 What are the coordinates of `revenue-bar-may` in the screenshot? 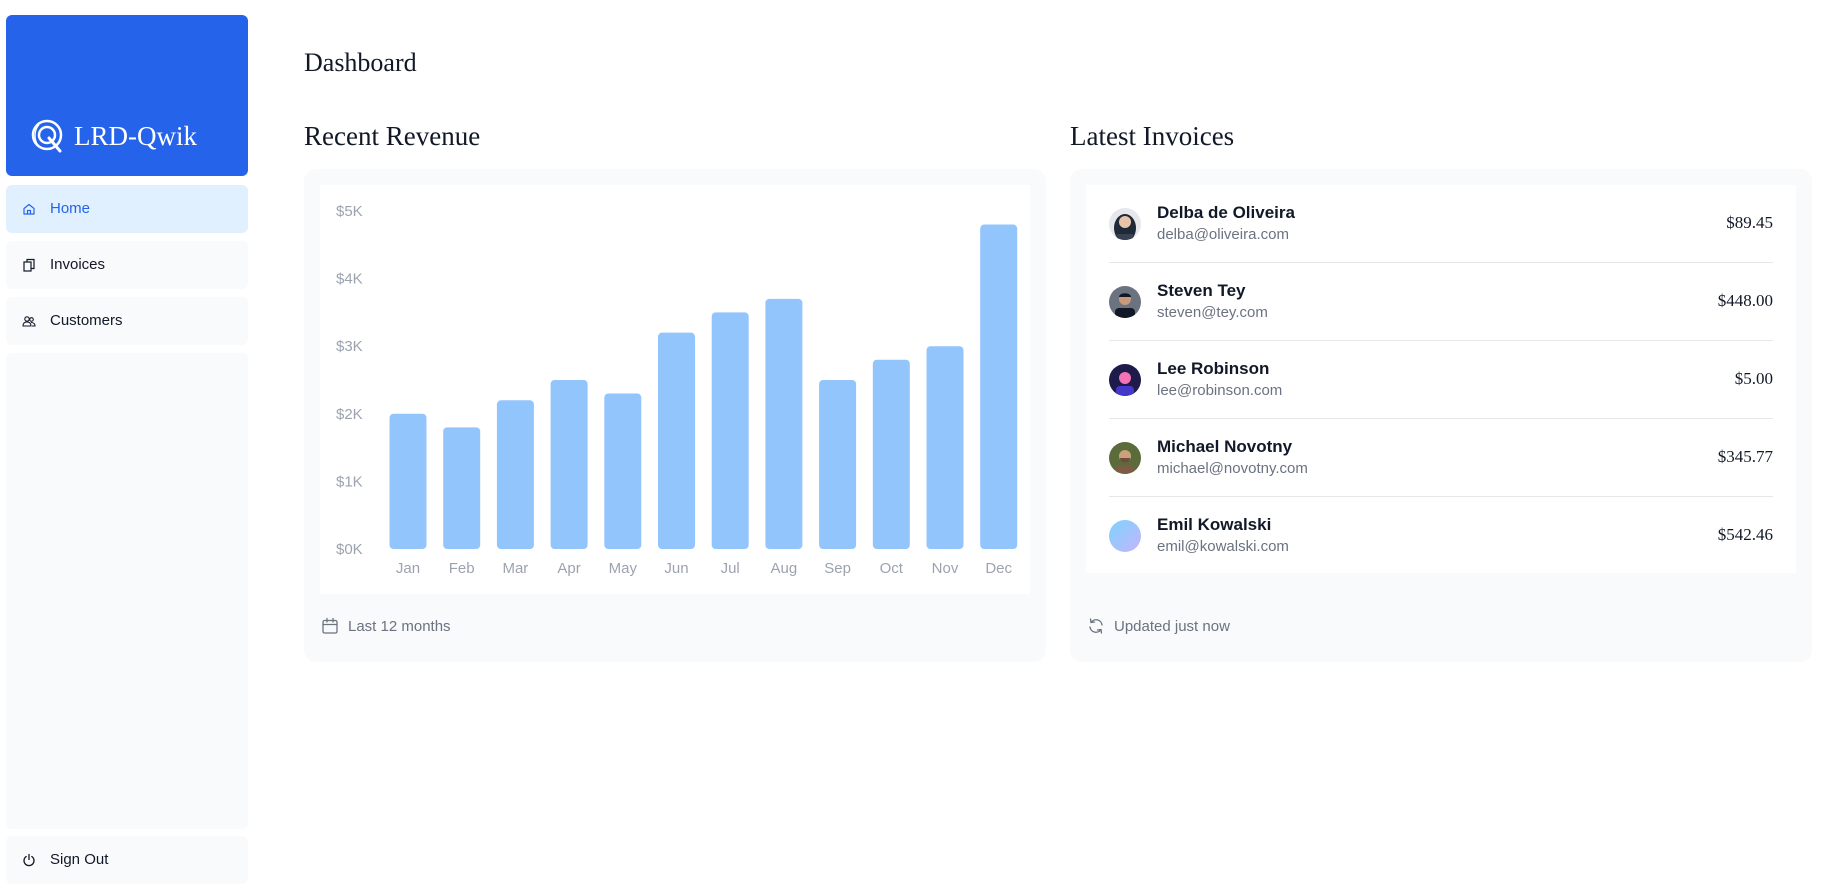 It's located at (623, 471).